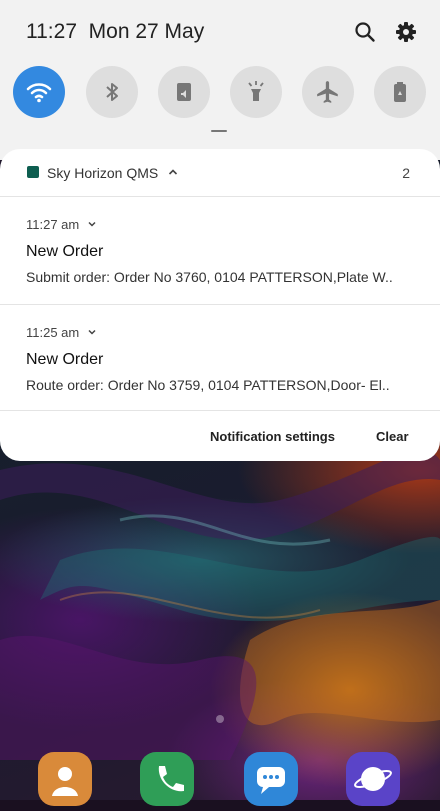 This screenshot has width=440, height=811. What do you see at coordinates (219, 131) in the screenshot?
I see `panel-drag-handle` at bounding box center [219, 131].